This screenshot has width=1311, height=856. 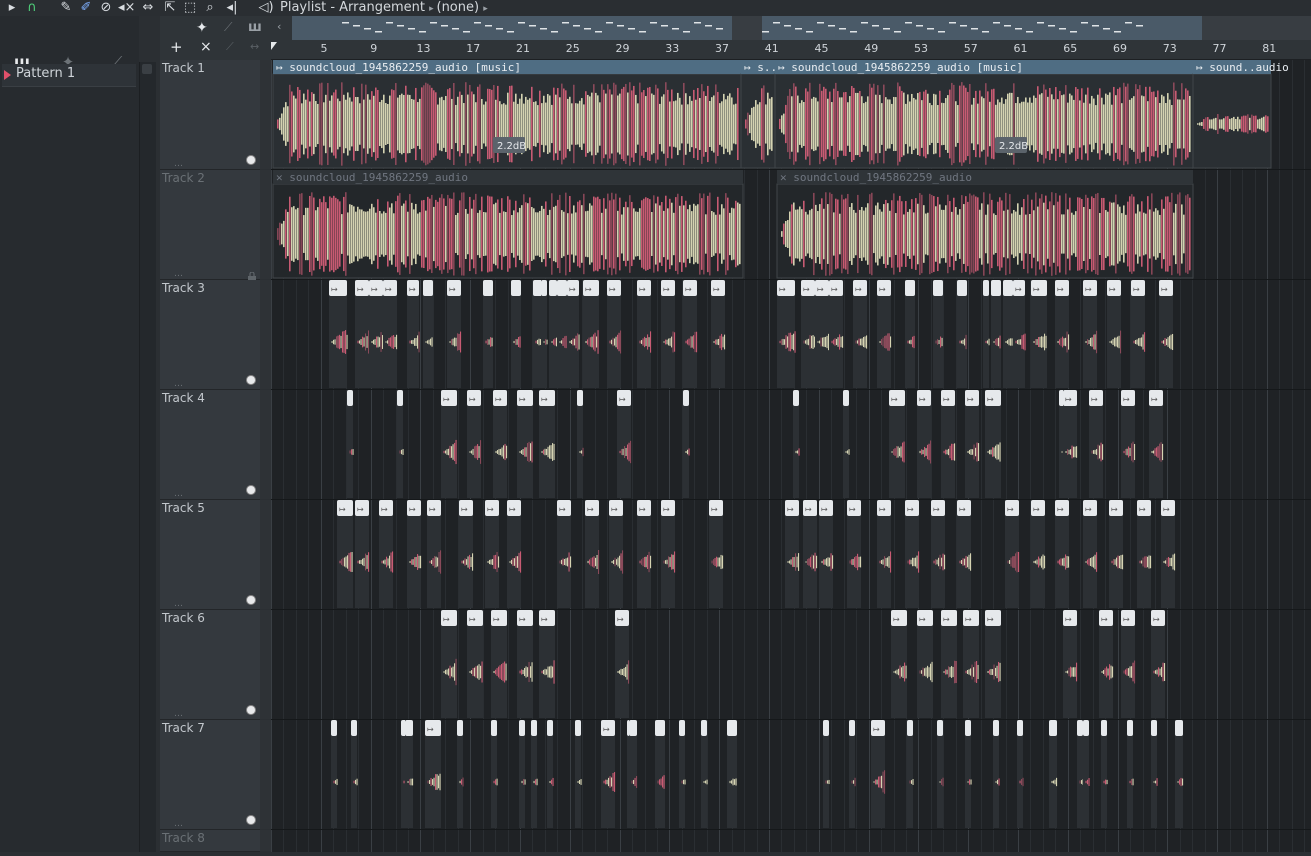 I want to click on browser-scrollbar, so click(x=147, y=457).